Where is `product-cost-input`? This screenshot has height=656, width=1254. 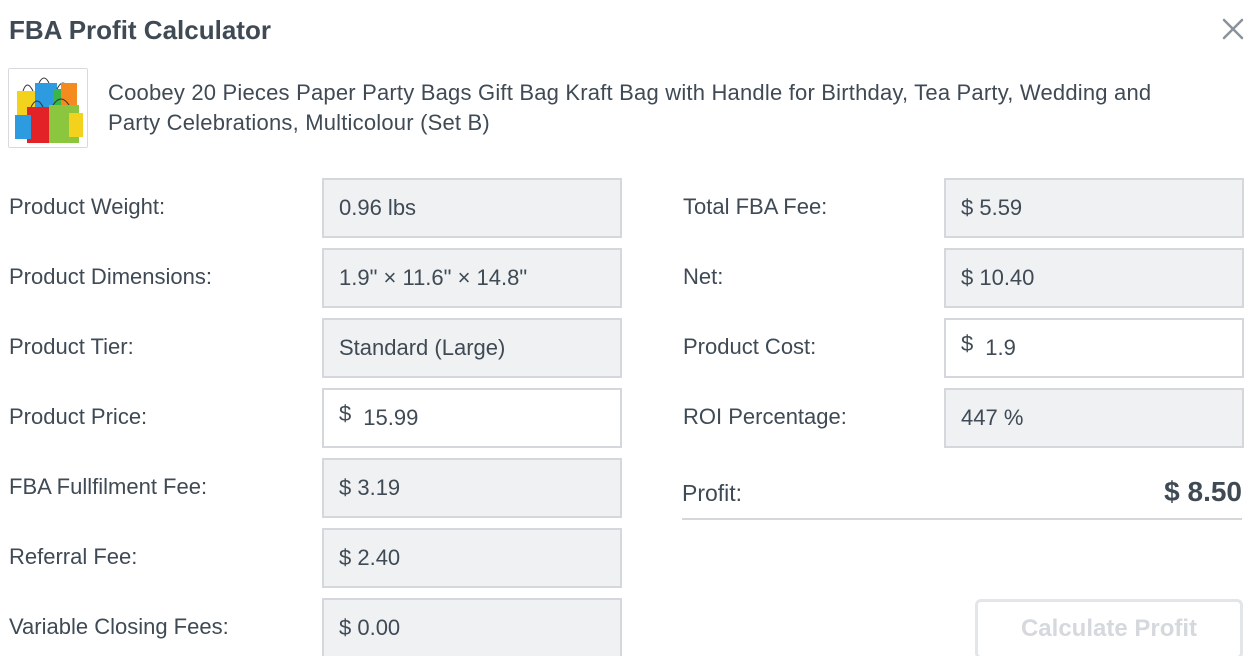
product-cost-input is located at coordinates (1085, 348).